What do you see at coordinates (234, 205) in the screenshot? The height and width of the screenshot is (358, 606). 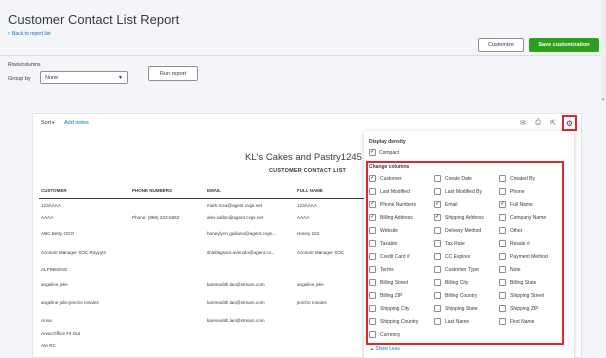 I see `email-cell: mark.roca@agent.cvgs.net` at bounding box center [234, 205].